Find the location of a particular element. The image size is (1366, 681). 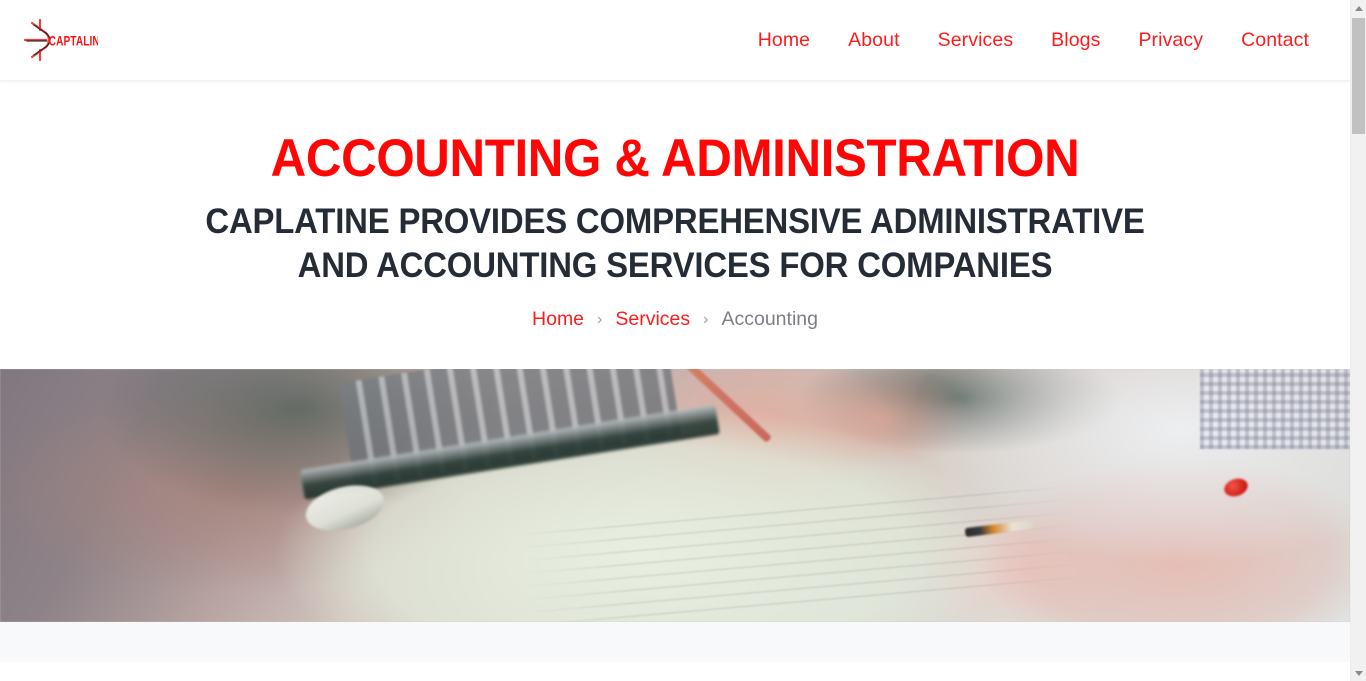

nav-link-blogs: Blogs is located at coordinates (1075, 40).